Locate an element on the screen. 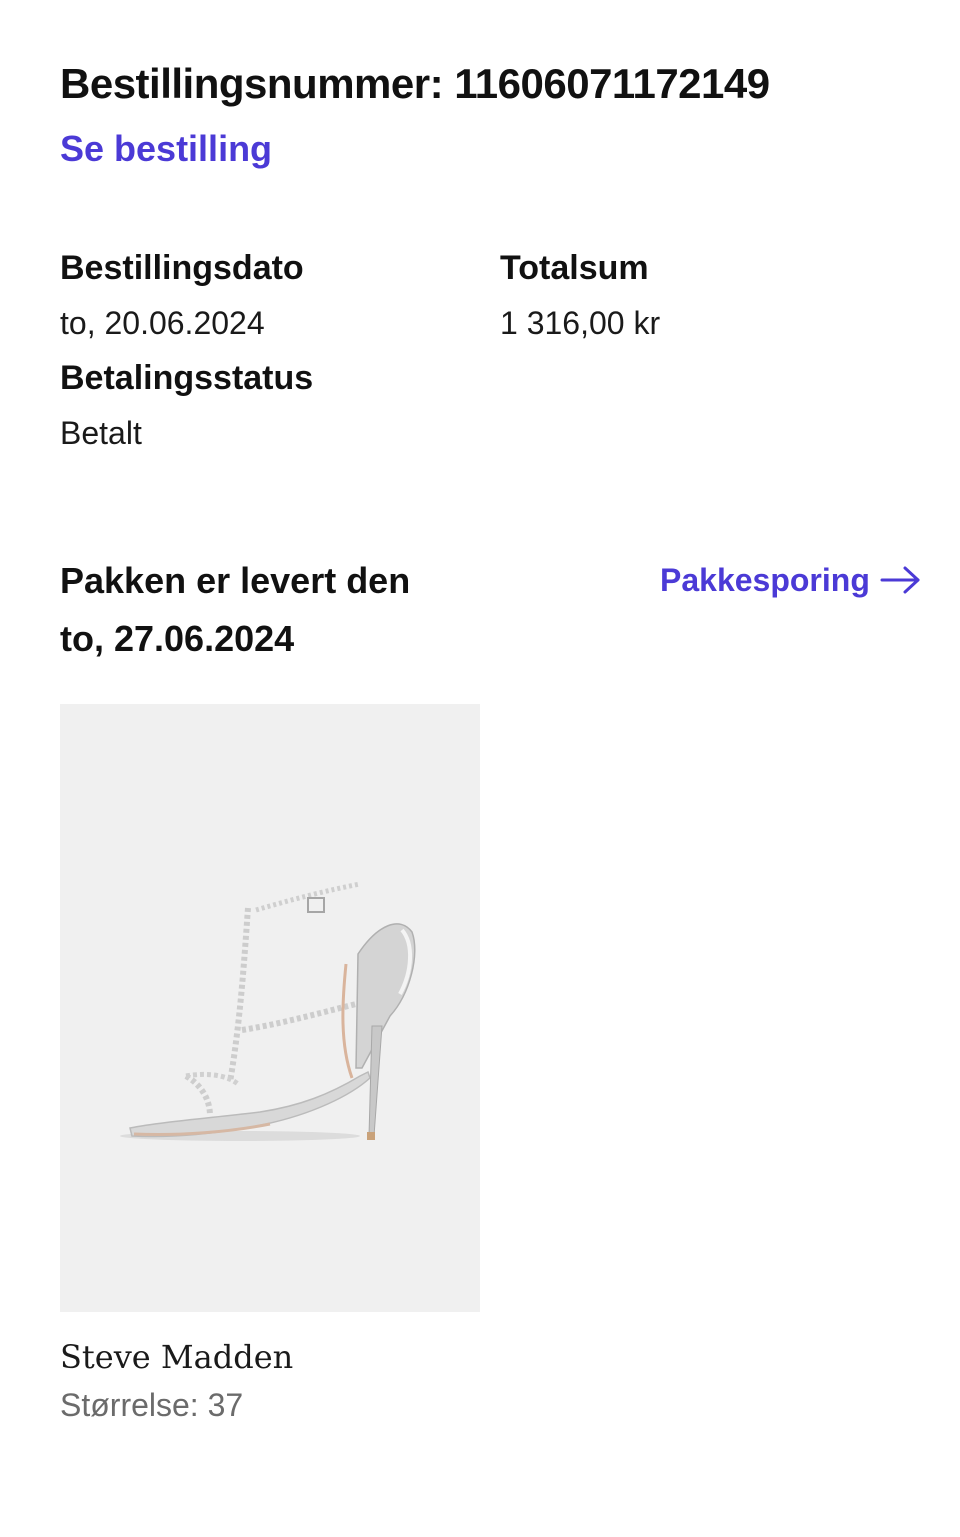 This screenshot has width=960, height=1537. total-label: Totalsum is located at coordinates (574, 268).